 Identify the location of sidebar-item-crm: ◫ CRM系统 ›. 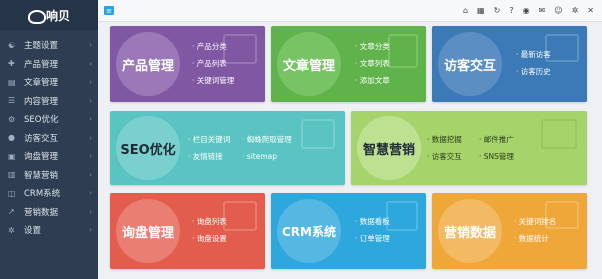
(49, 193).